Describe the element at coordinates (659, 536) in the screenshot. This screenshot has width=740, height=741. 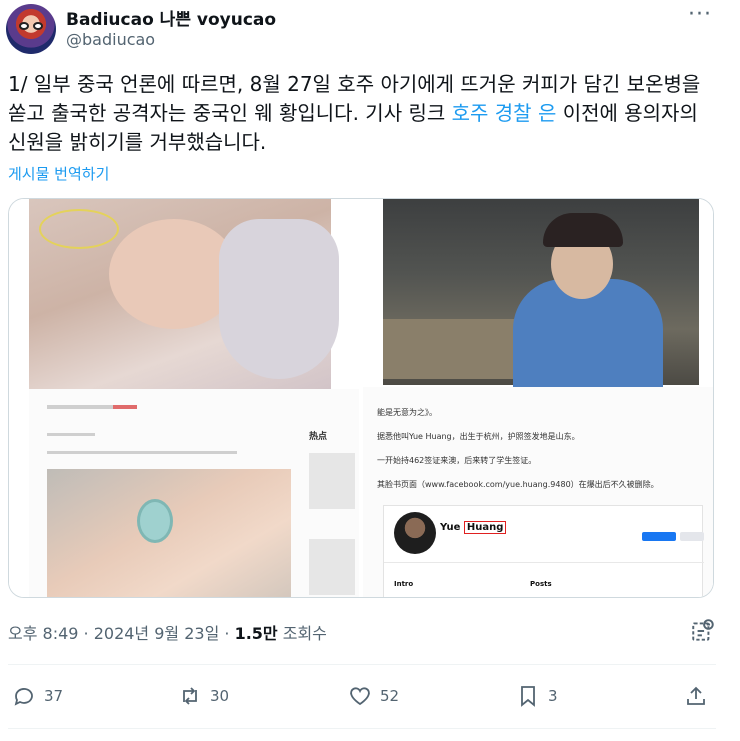
I see `fb-add-friend-button` at that location.